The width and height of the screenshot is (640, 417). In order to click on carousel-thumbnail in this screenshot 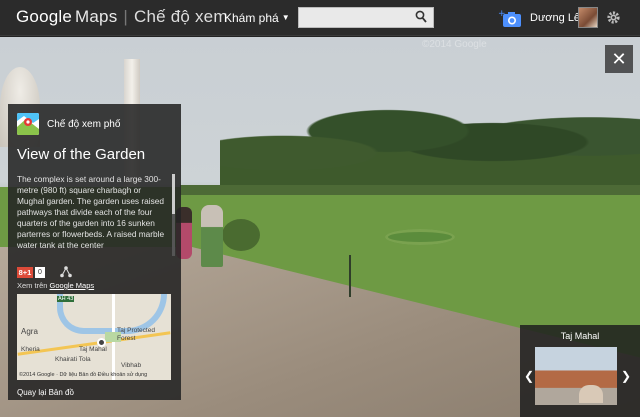, I will do `click(576, 376)`.